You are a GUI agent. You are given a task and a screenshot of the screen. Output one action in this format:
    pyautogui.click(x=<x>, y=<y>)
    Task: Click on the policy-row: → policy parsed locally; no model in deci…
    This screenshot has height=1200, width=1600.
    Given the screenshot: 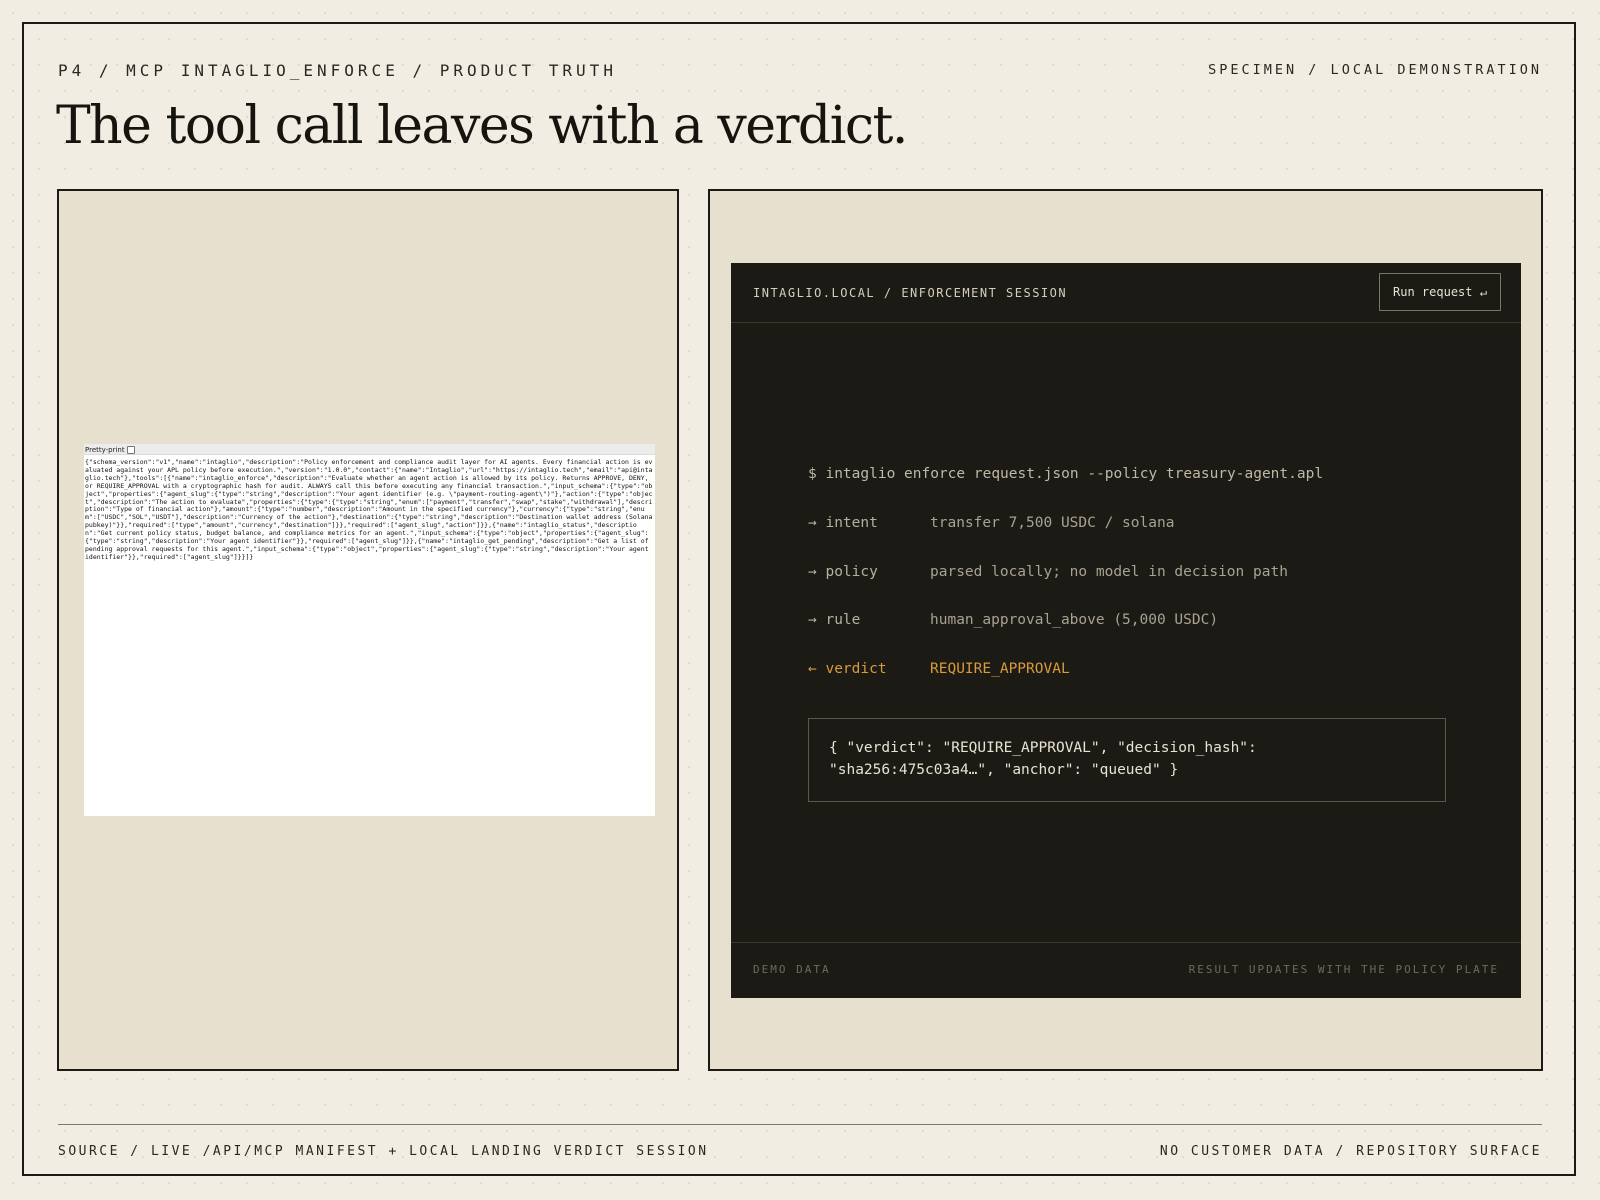 What is the action you would take?
    pyautogui.click(x=1048, y=572)
    